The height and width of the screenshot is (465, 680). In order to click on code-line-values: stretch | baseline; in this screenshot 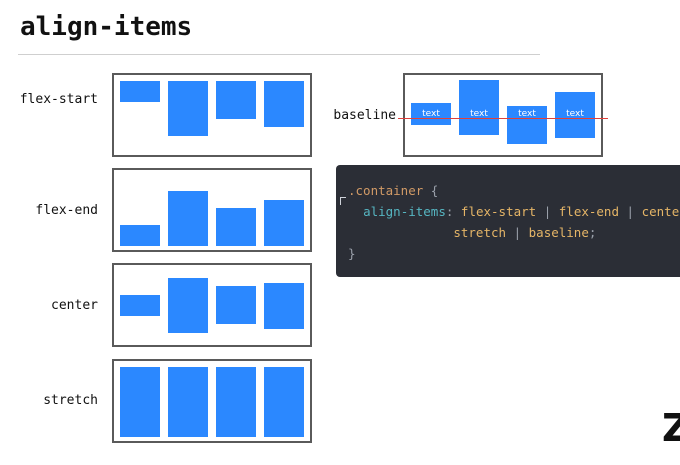, I will do `click(514, 232)`.